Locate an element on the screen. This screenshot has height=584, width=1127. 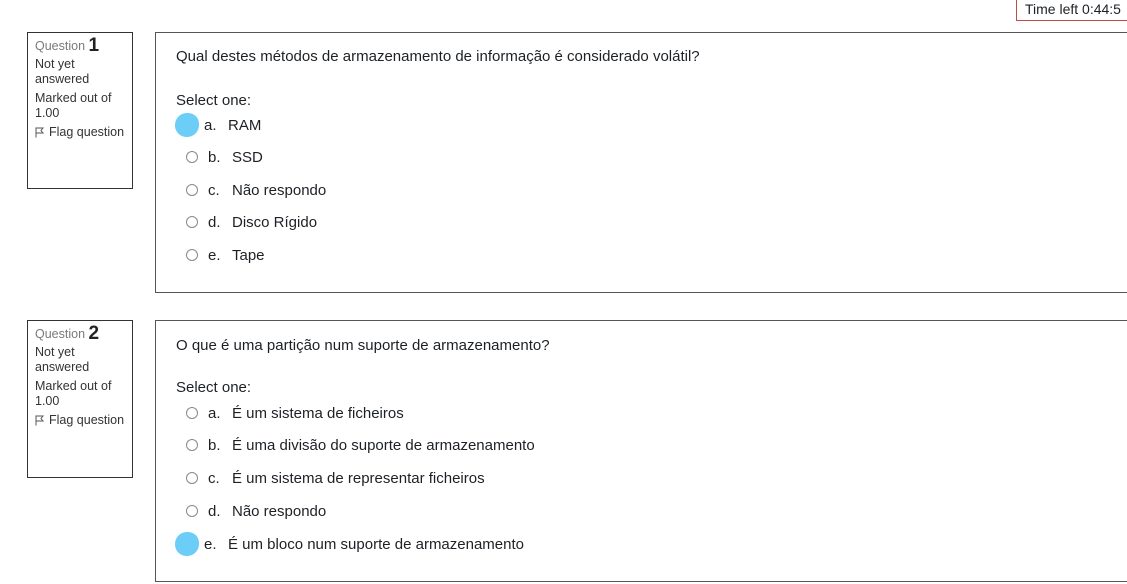
question-2-answer-c: c. É um sistema de representar ficheiros is located at coordinates (476, 478).